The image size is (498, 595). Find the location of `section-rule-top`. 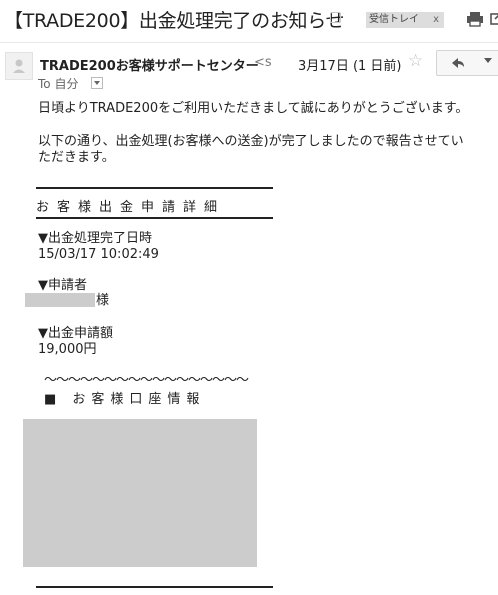

section-rule-top is located at coordinates (154, 188).